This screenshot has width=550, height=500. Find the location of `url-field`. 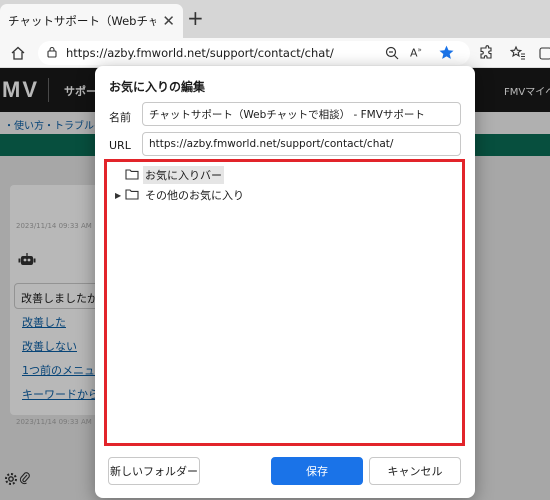

url-field is located at coordinates (301, 144).